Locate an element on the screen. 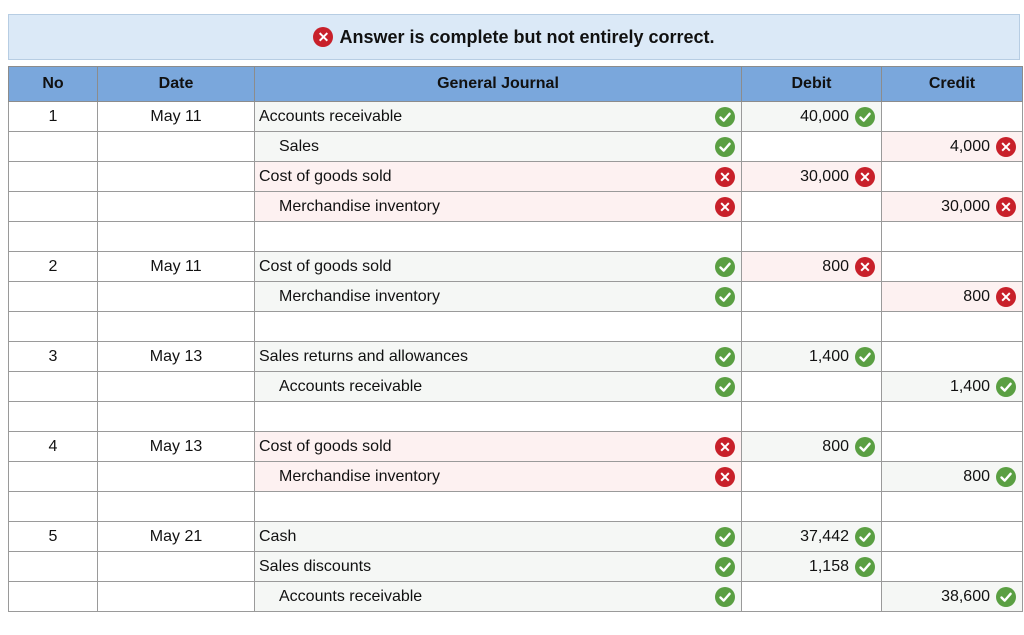  debit-field: 1,158 is located at coordinates (811, 566).